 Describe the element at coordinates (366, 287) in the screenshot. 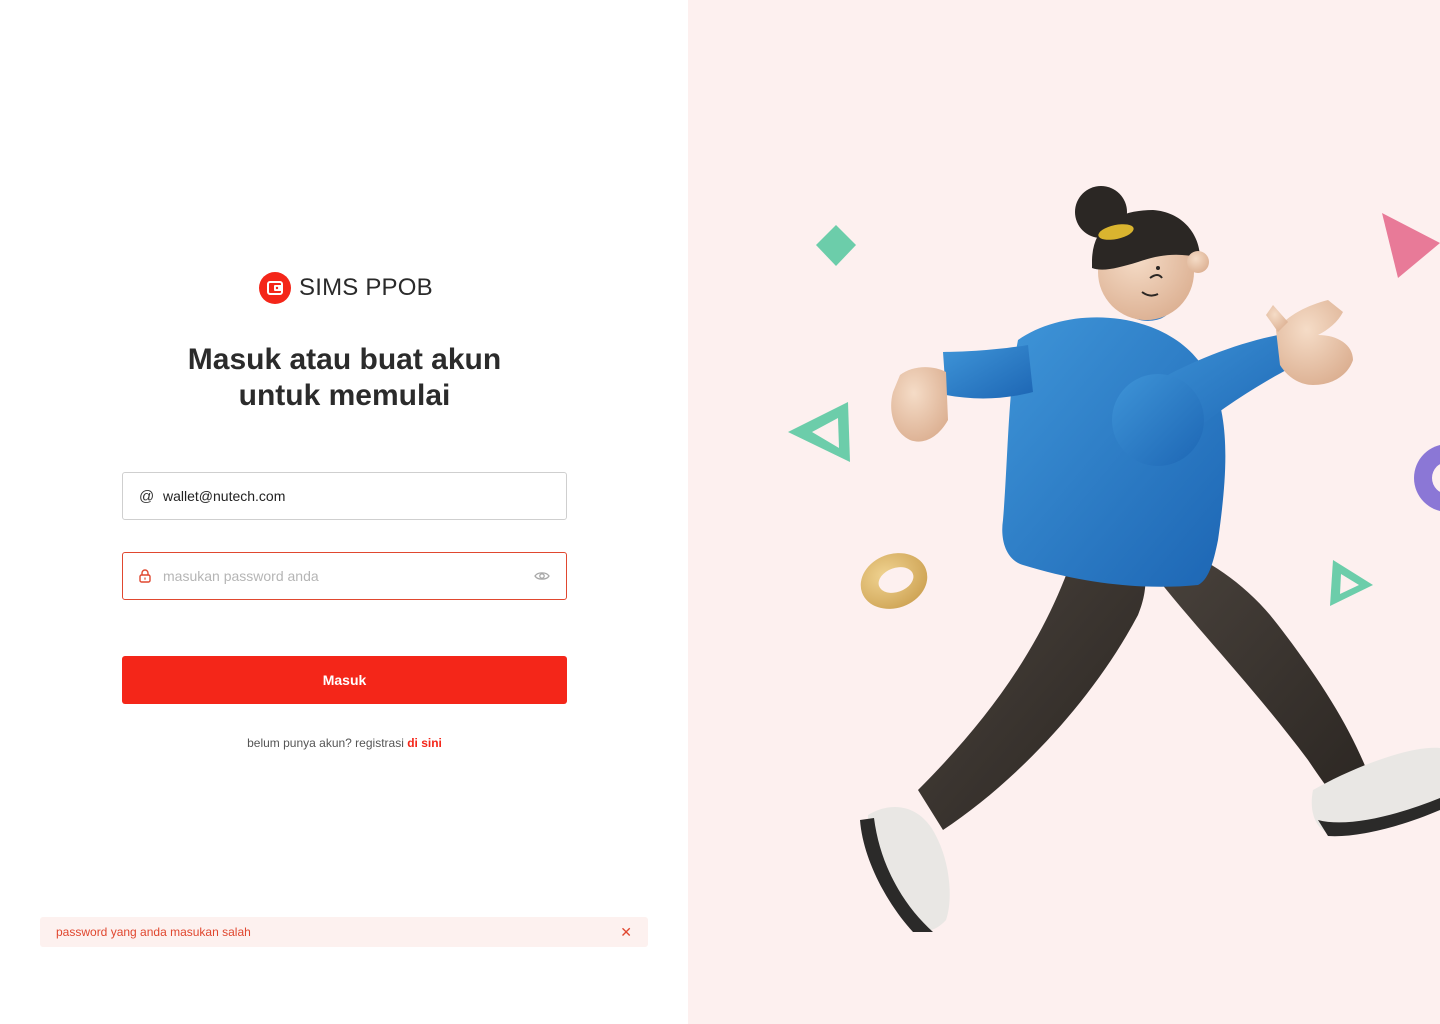

I see `brand-name: SIMS PPOB` at that location.